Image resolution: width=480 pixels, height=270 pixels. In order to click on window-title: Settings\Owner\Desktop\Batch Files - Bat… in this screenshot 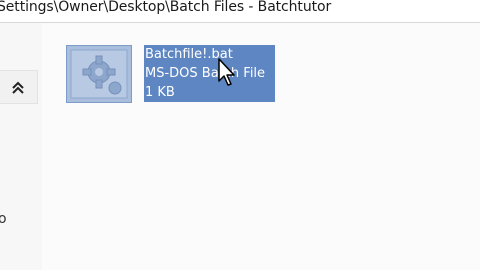, I will do `click(166, 7)`.